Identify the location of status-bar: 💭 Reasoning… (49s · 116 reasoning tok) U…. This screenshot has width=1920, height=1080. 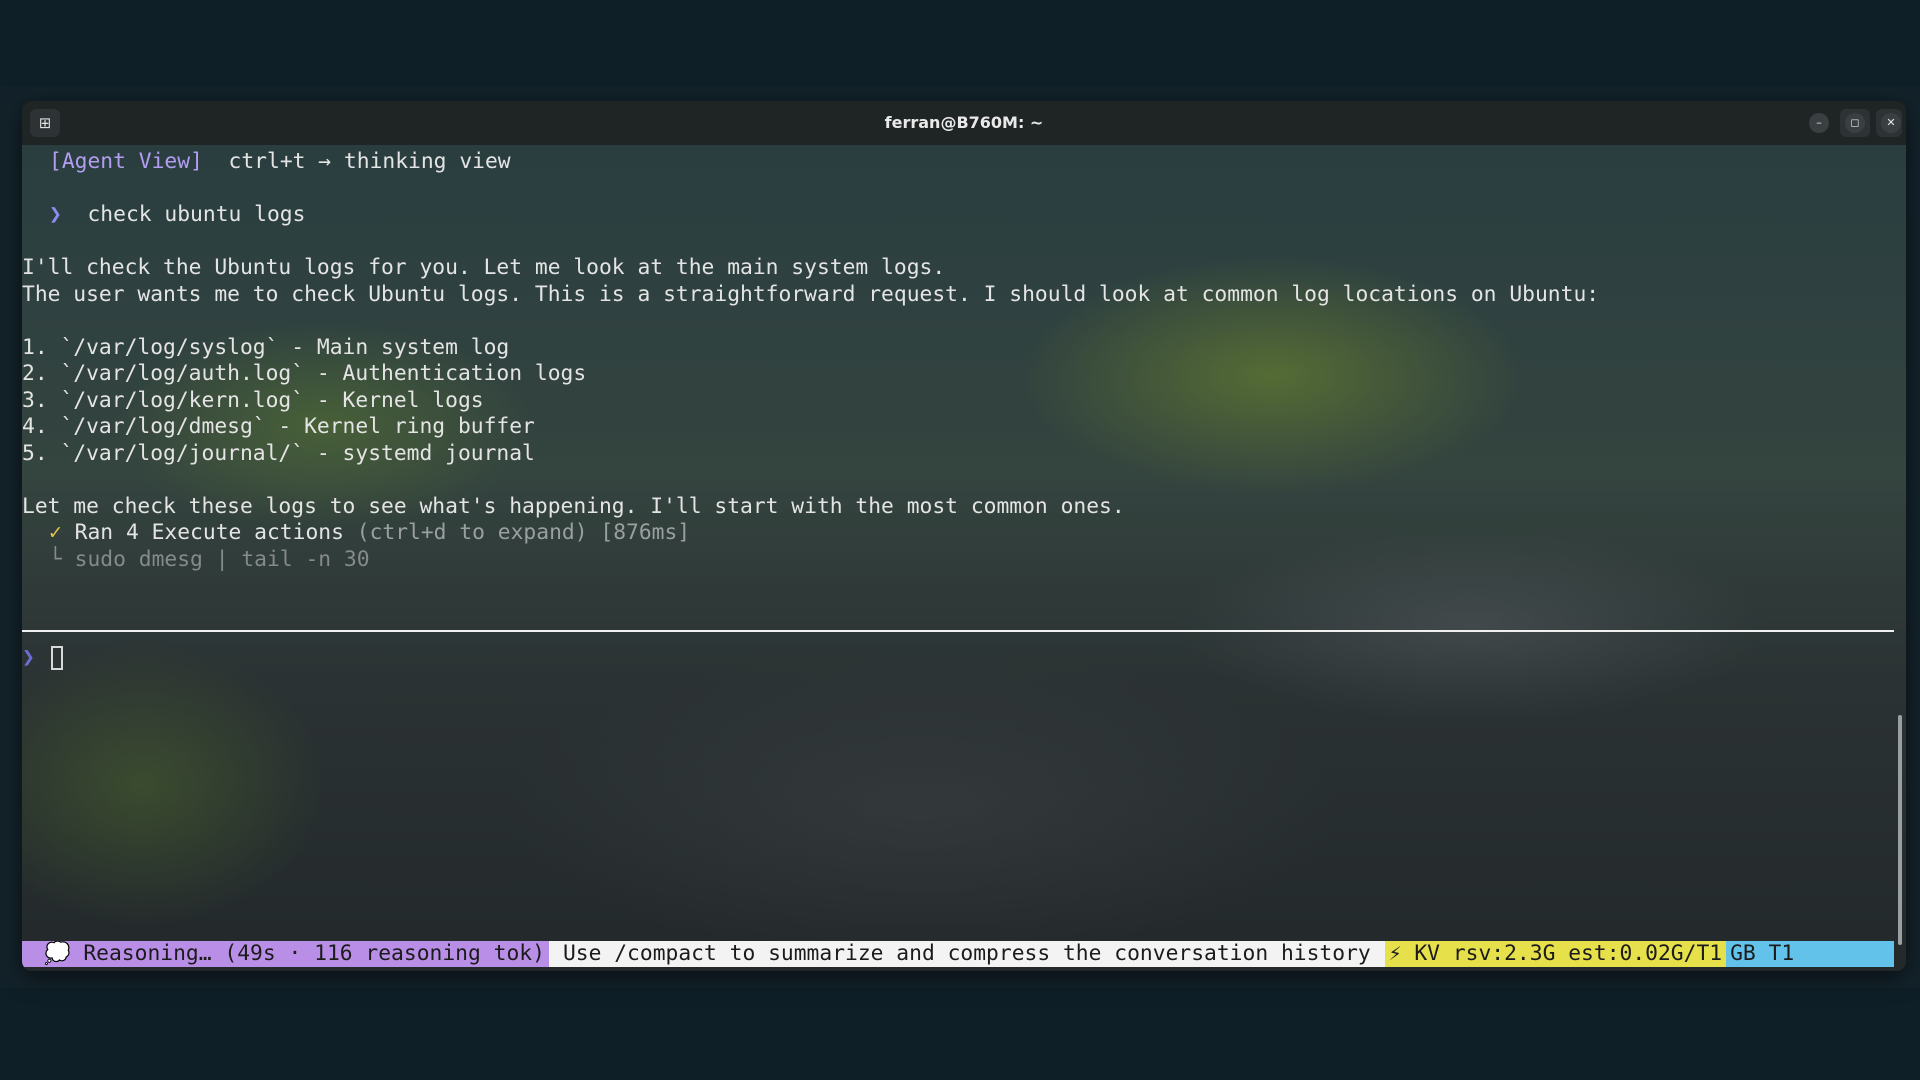
(958, 954).